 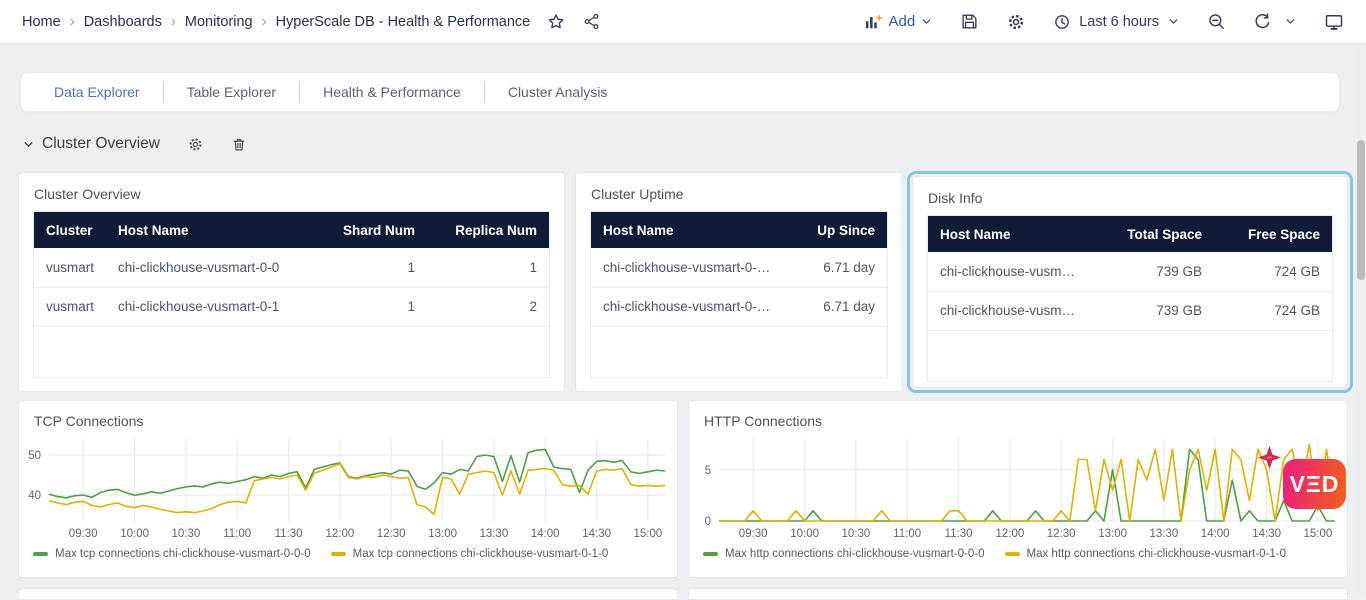 I want to click on panel-title: Disk Info, so click(x=955, y=198).